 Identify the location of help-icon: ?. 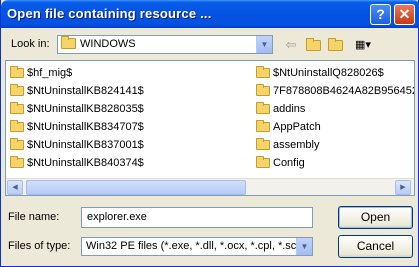
(380, 14).